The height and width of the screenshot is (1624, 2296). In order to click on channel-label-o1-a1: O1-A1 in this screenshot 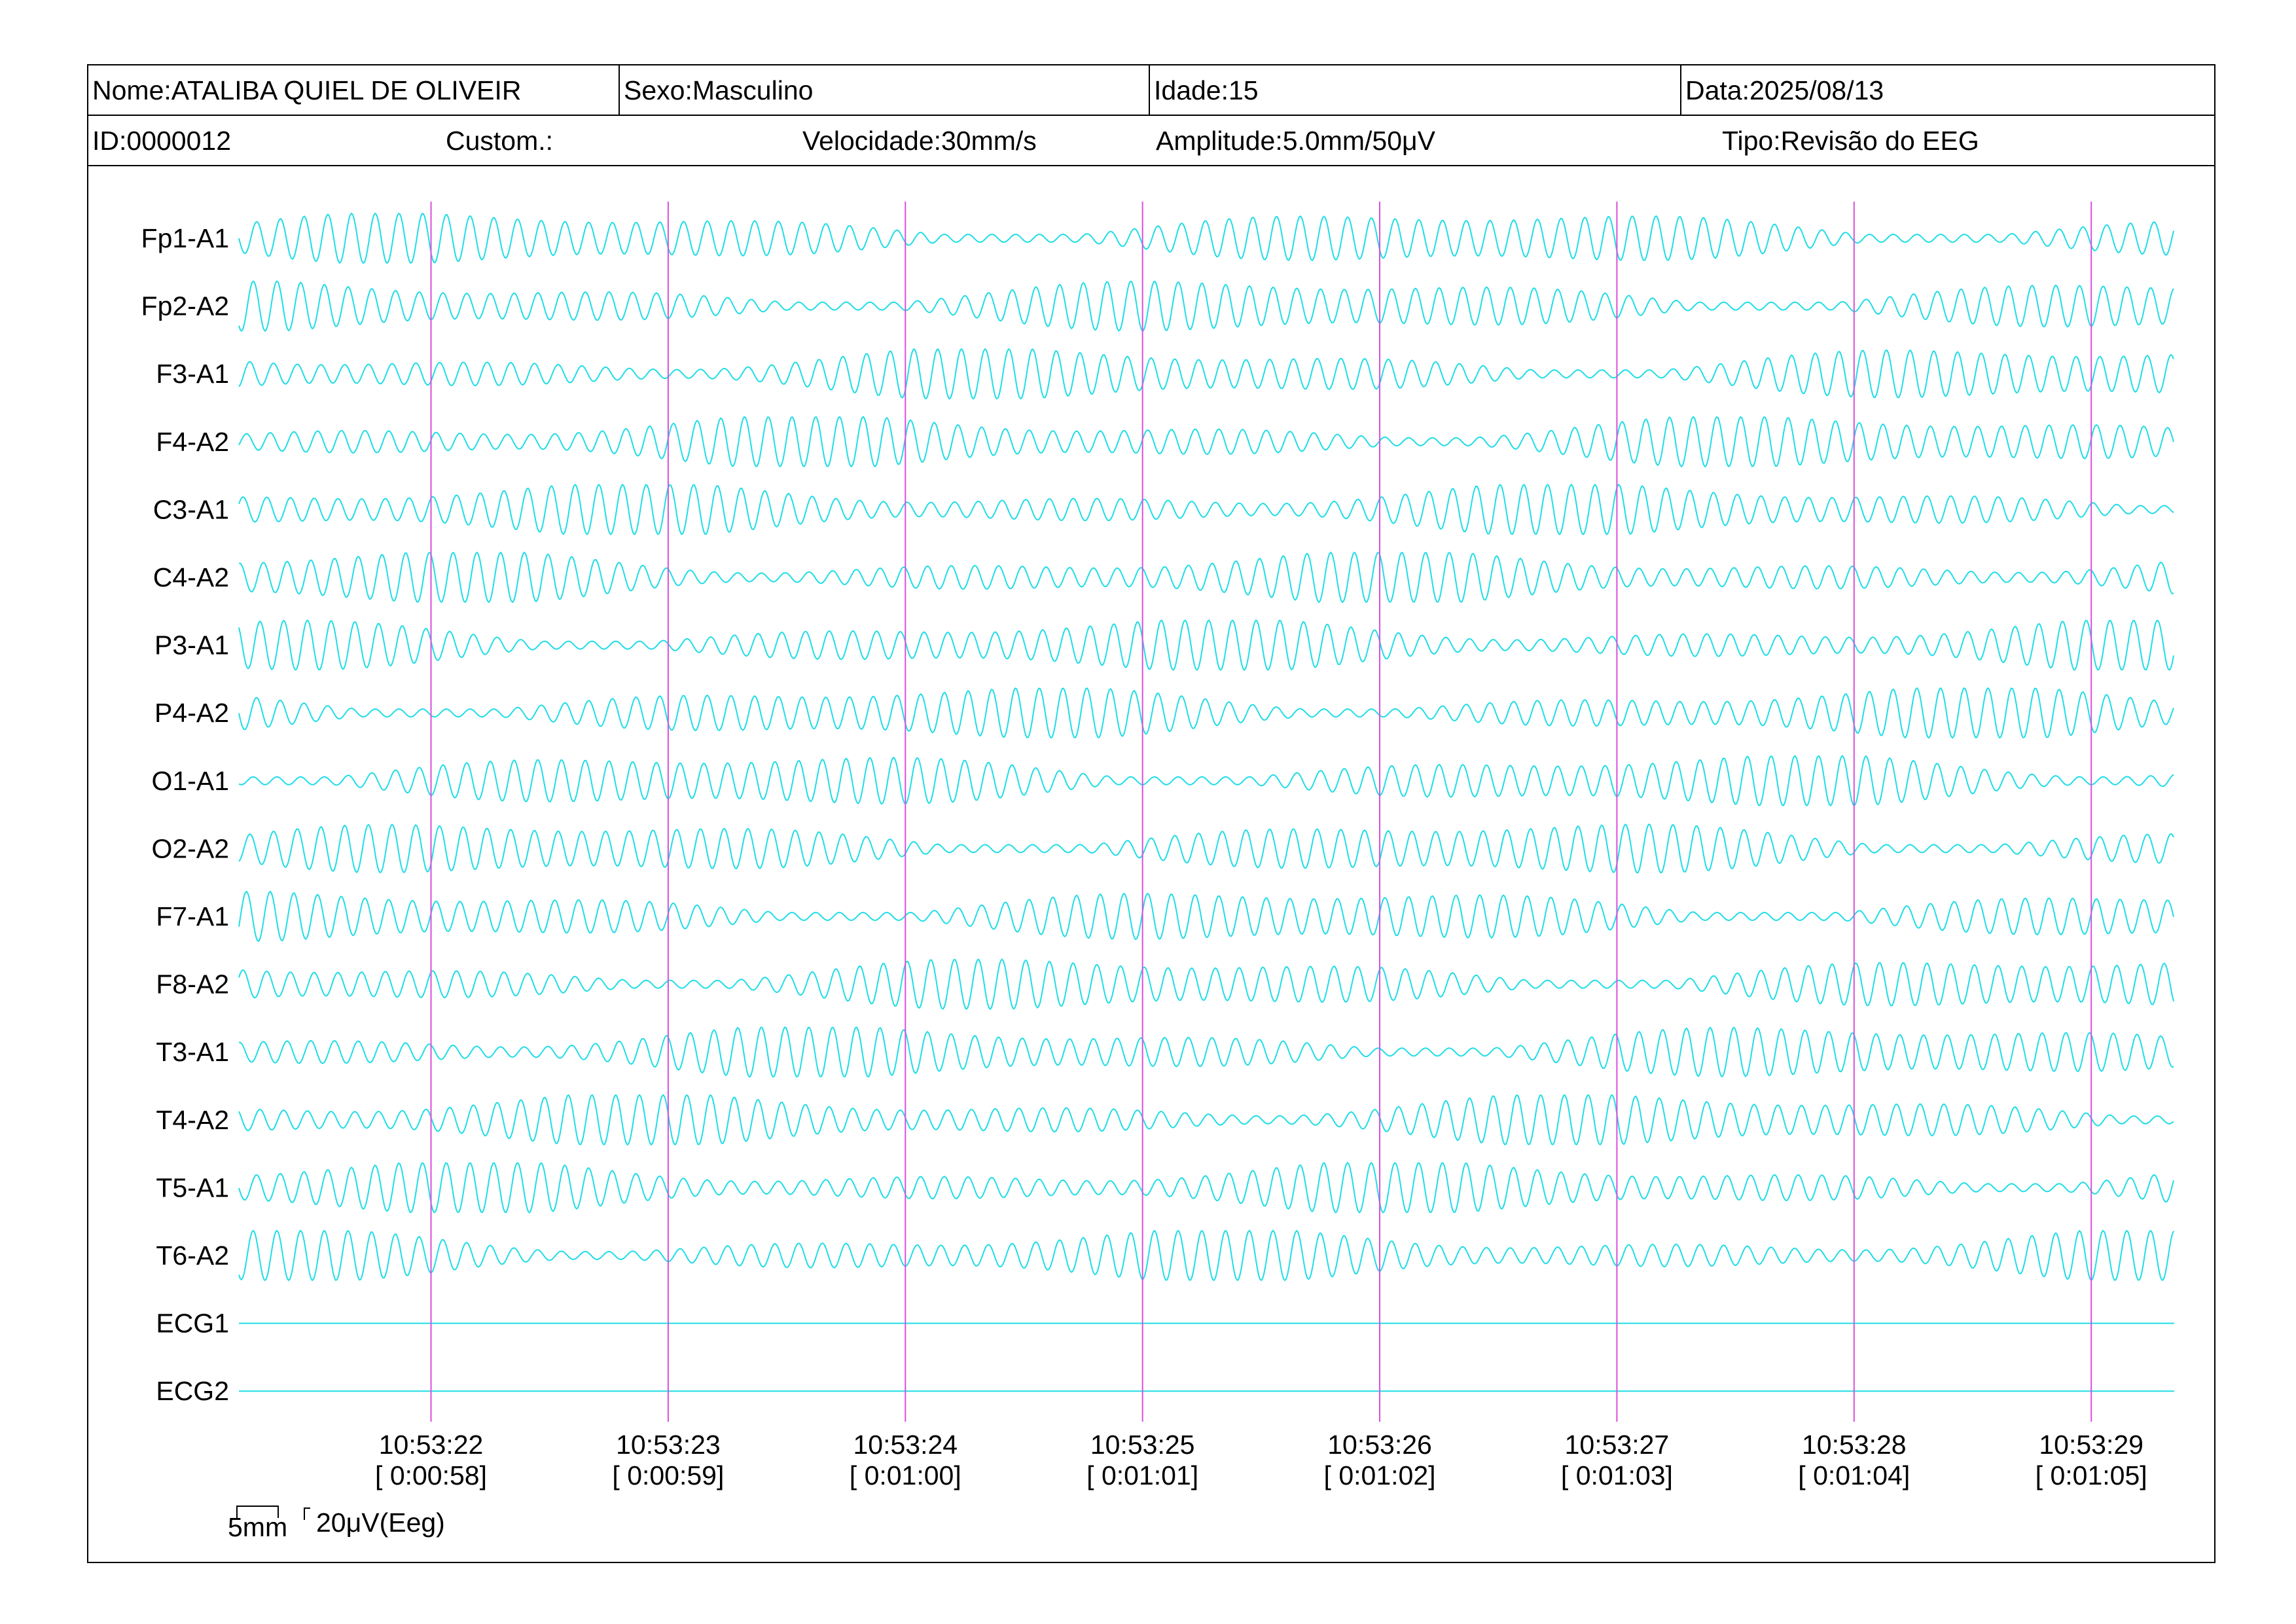, I will do `click(191, 781)`.